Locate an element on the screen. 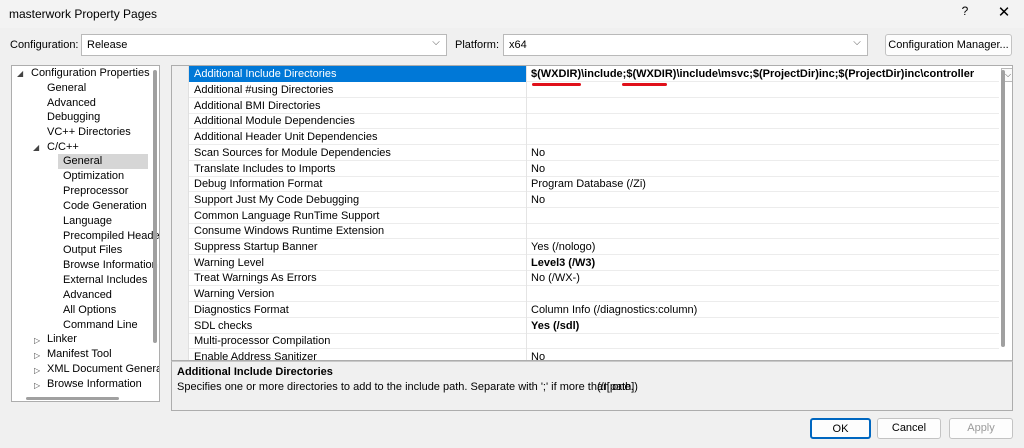 The image size is (1024, 448). property-row: Common Language RunTime Support is located at coordinates (594, 216).